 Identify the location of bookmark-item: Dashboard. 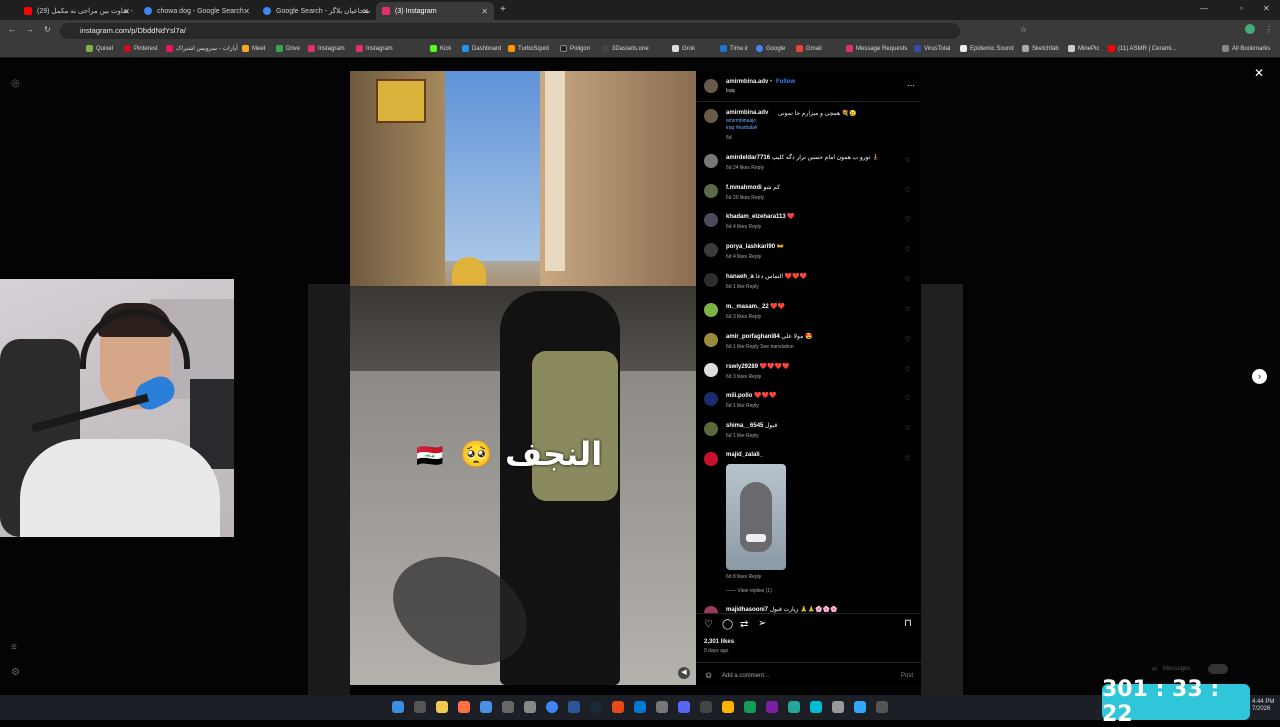
(481, 48).